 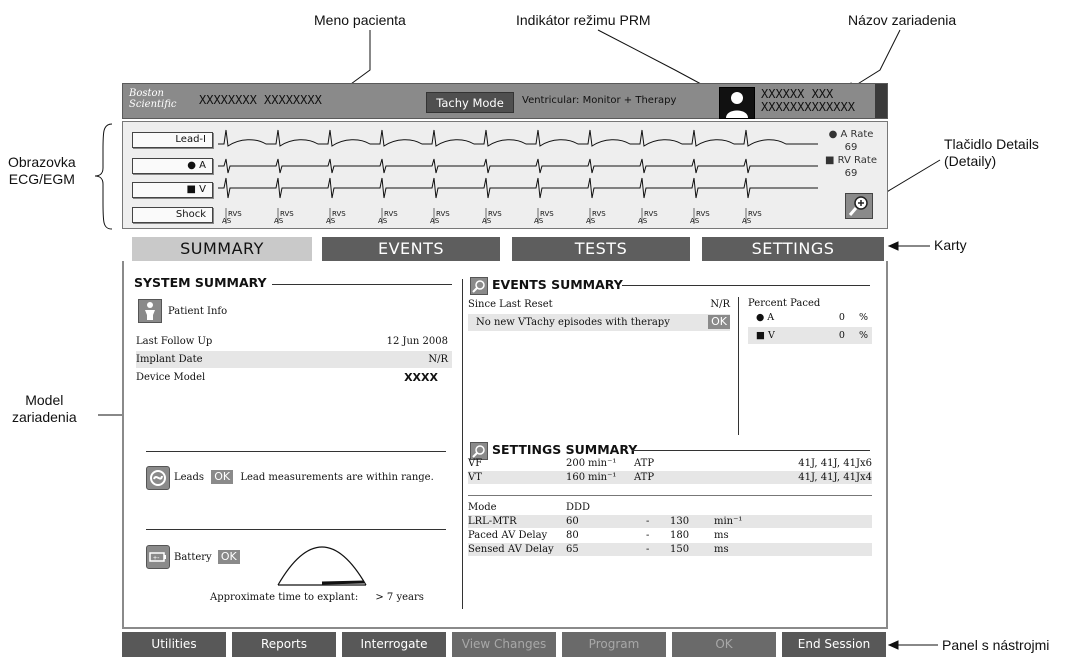 What do you see at coordinates (810, 317) in the screenshot?
I see `paced-row: ● A % 0` at bounding box center [810, 317].